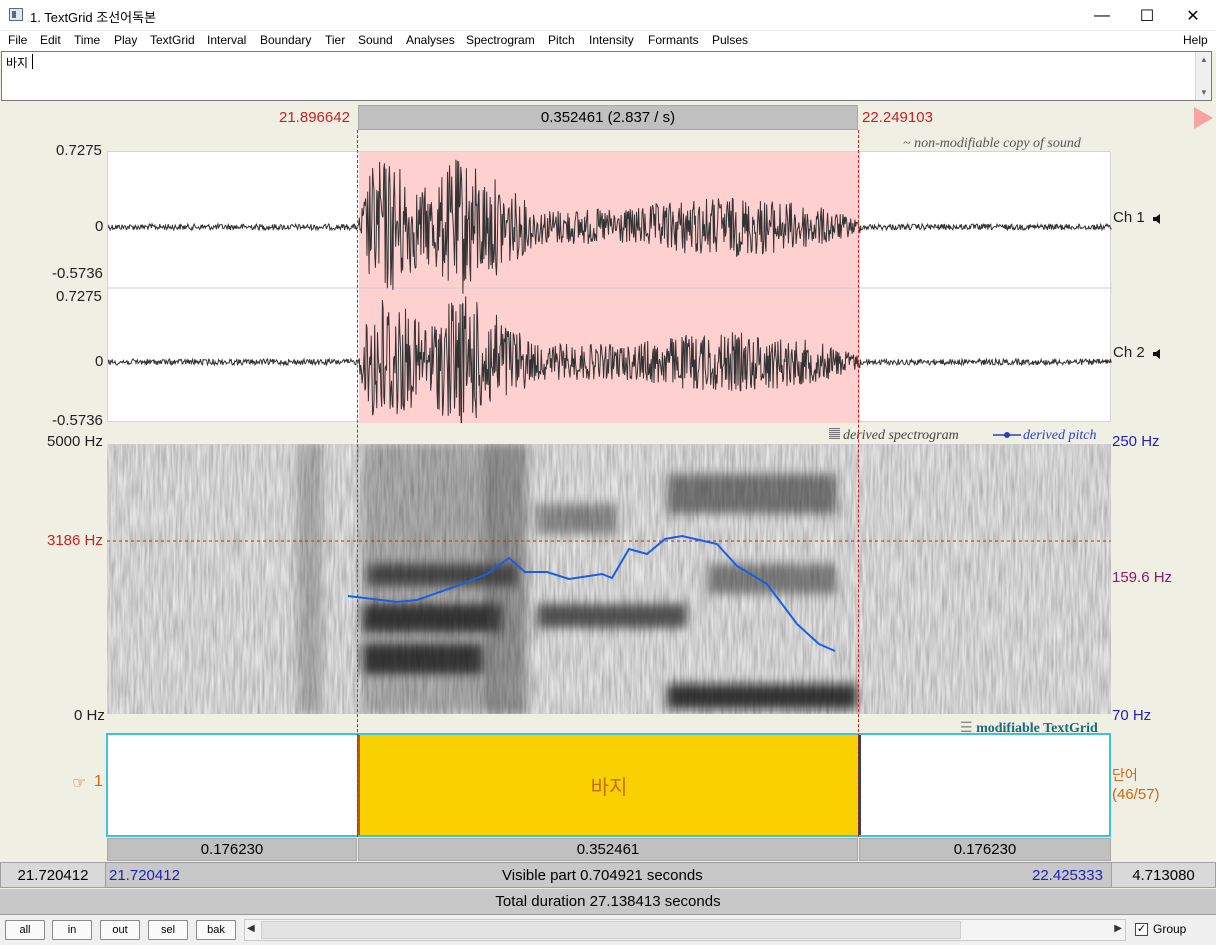  I want to click on ch2-max-label: 0.7275, so click(79, 296).